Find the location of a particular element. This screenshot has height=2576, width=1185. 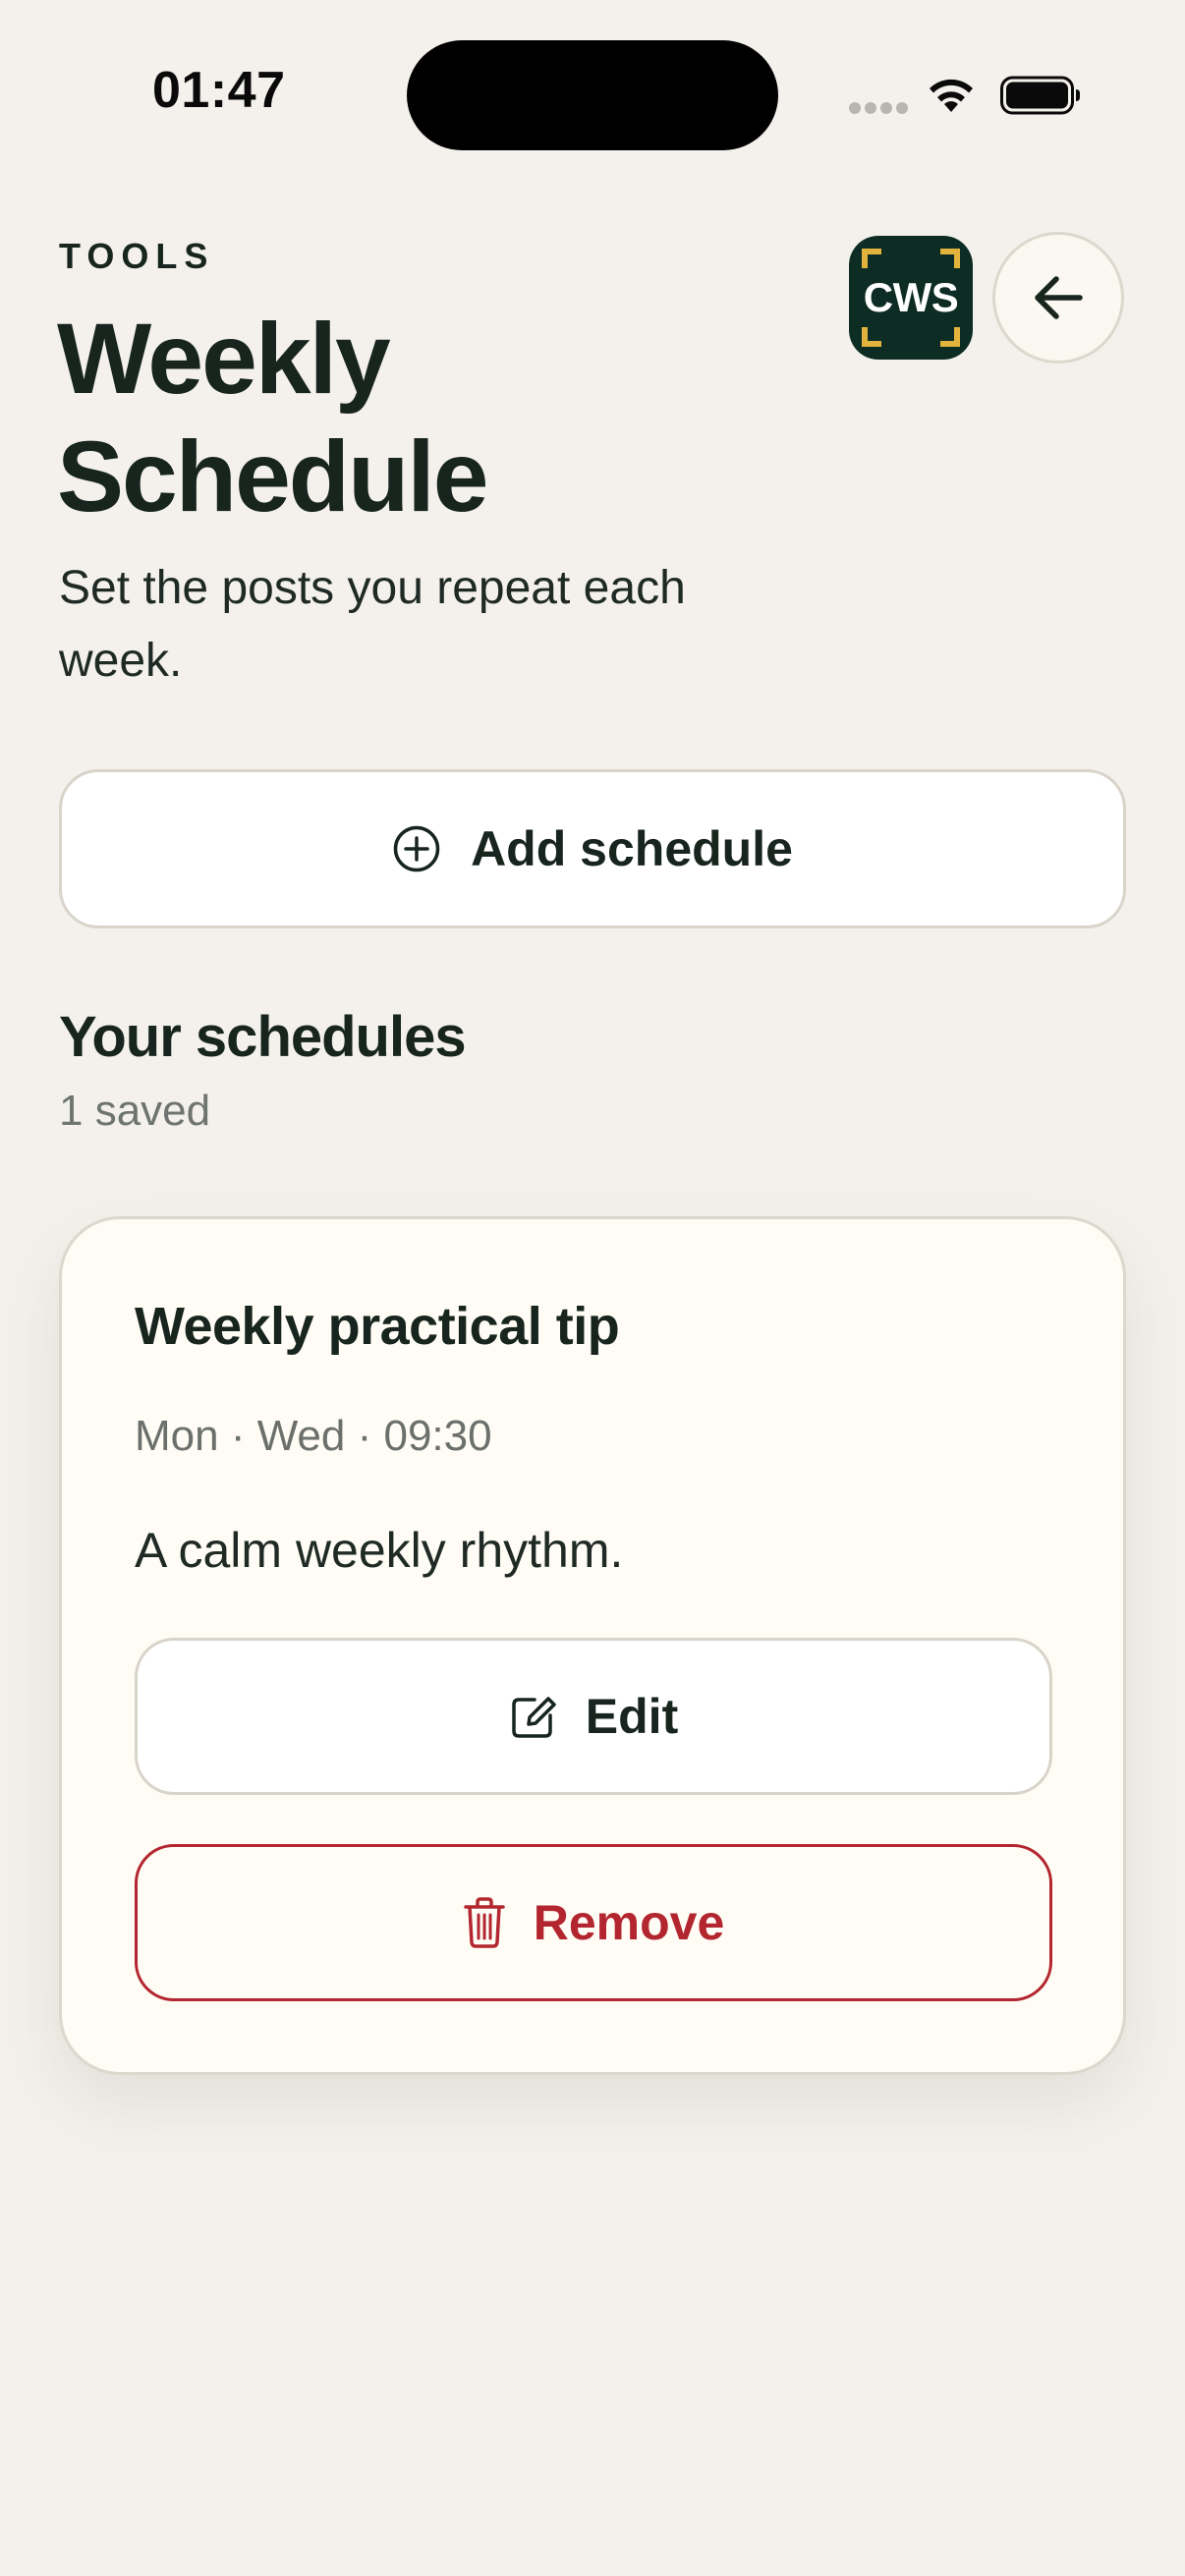

schedule-meta: Mon · Wed · 09:30 is located at coordinates (314, 1436).